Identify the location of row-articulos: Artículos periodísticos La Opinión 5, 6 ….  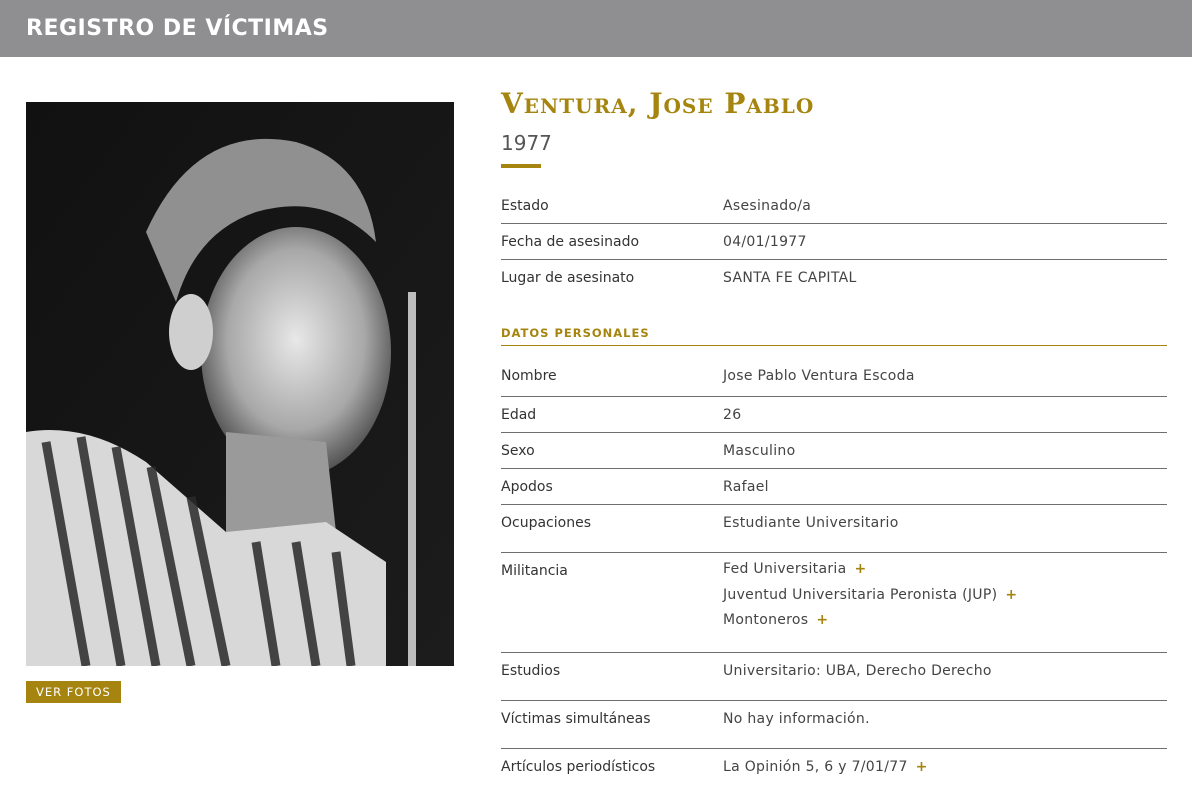
(834, 769).